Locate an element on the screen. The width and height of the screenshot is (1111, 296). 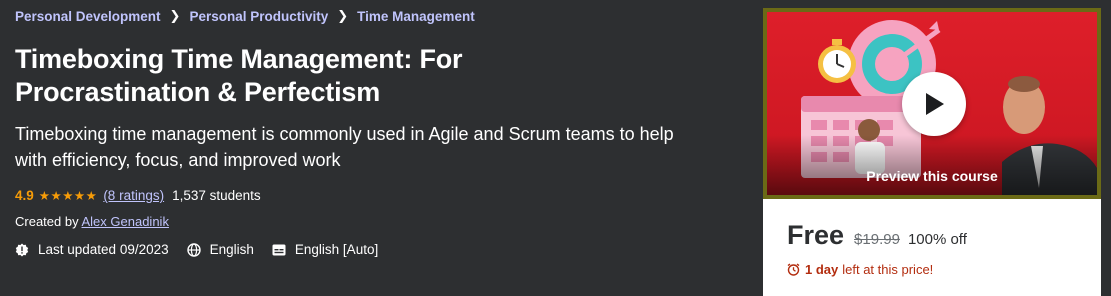
alert-badge-icon is located at coordinates (22, 250).